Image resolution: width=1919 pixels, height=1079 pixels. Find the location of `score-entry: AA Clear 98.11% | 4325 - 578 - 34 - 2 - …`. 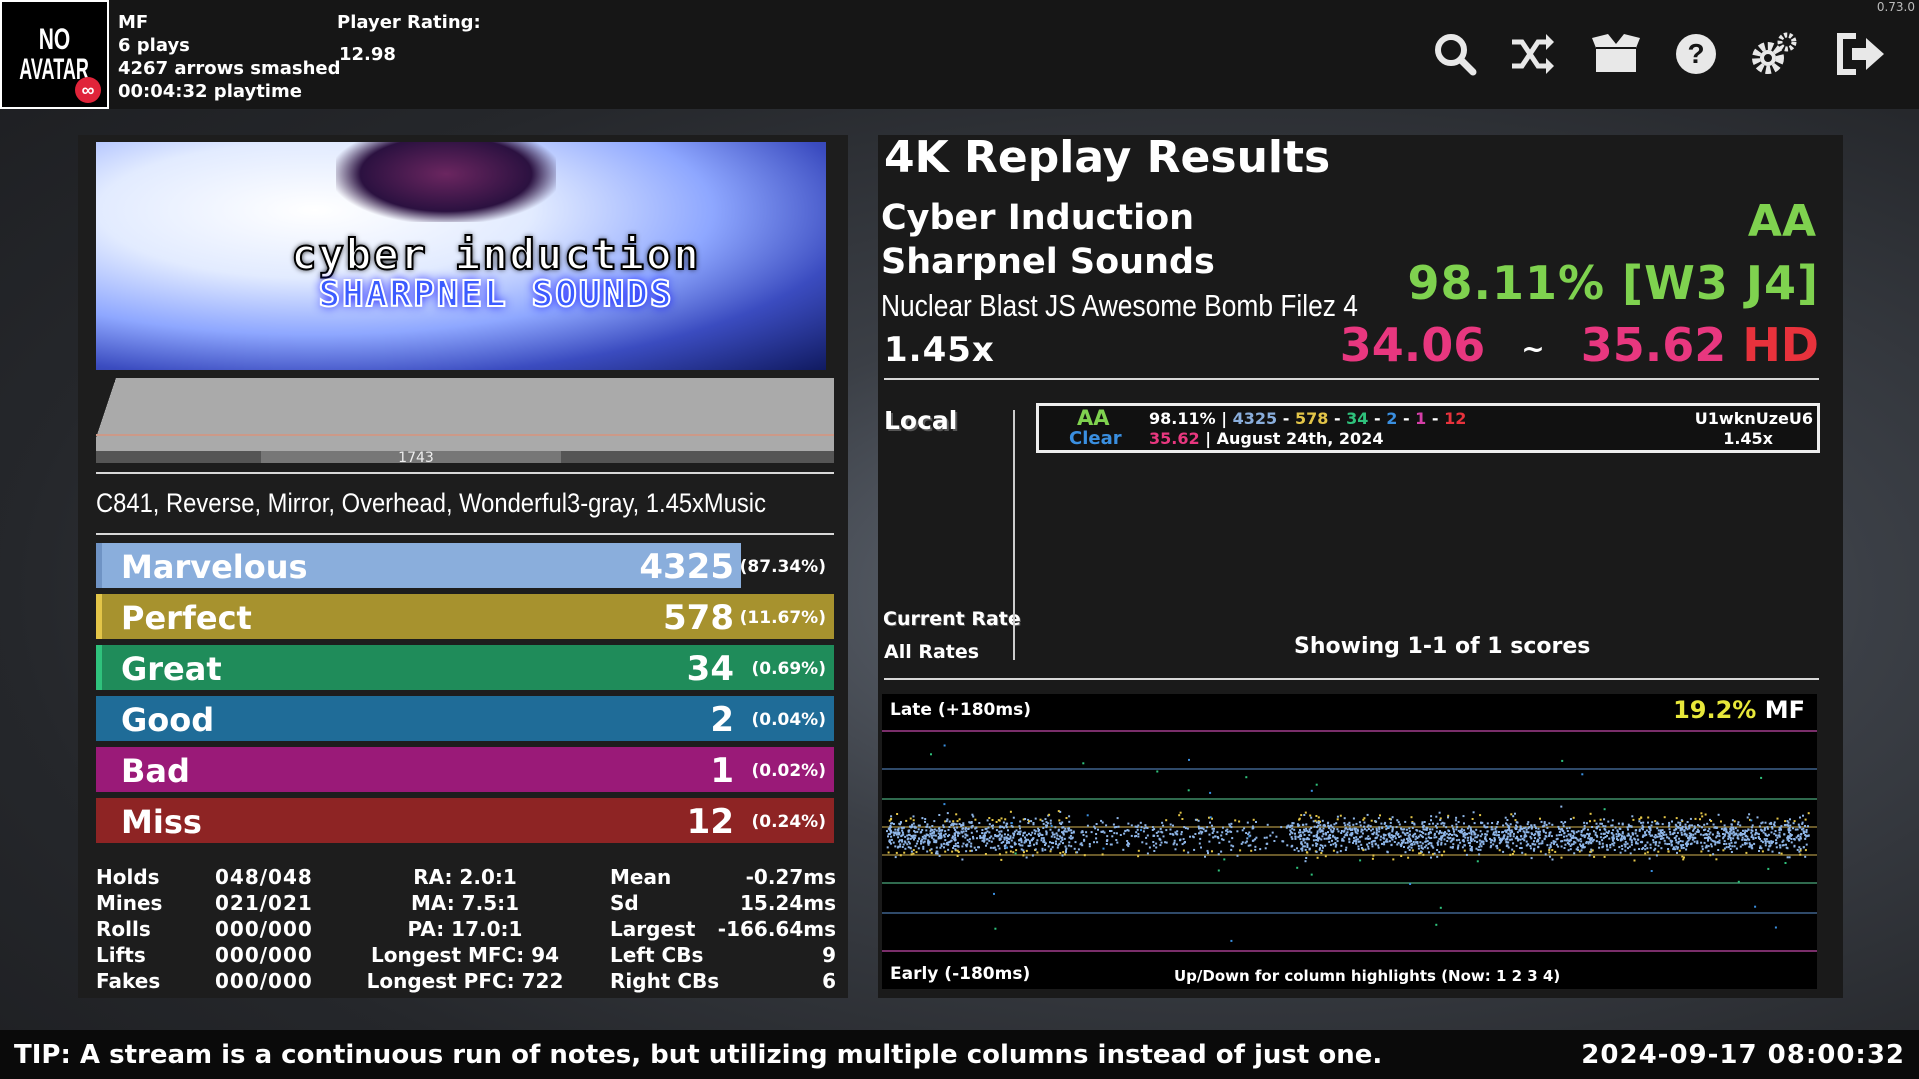

score-entry: AA Clear 98.11% | 4325 - 578 - 34 - 2 - … is located at coordinates (1428, 428).